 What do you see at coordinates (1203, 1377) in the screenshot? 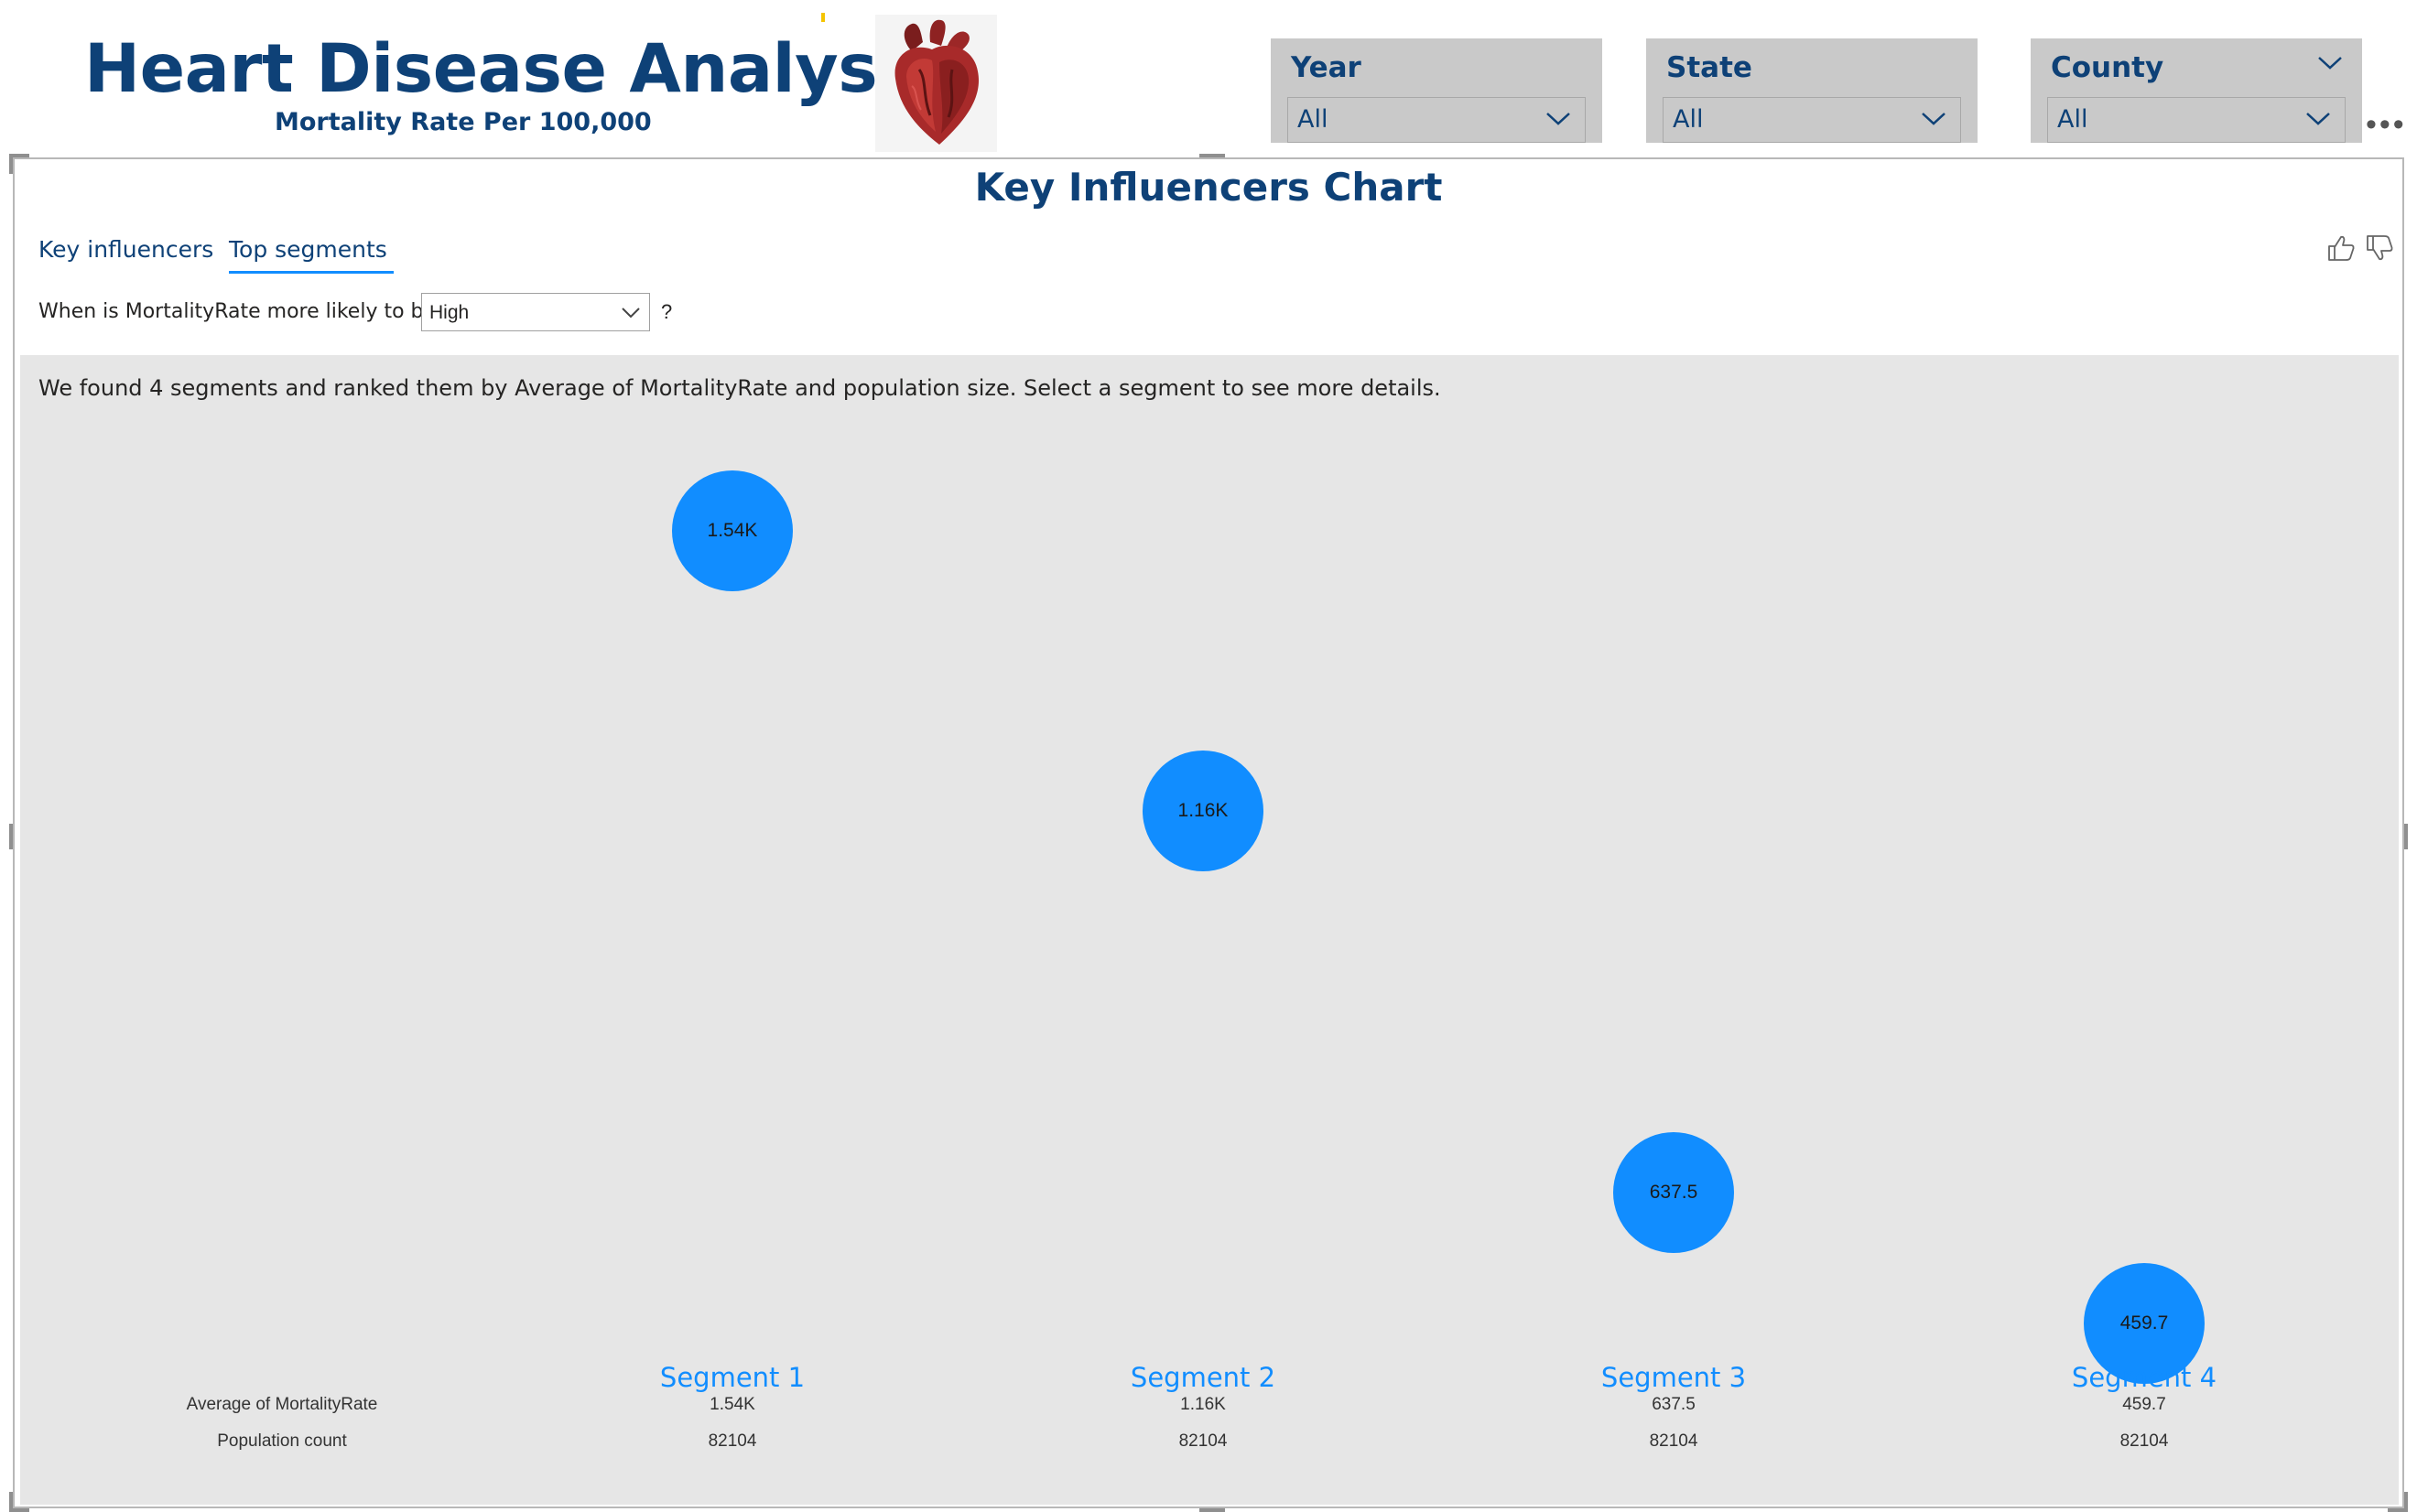
I see `segment-label-2: Segment 2` at bounding box center [1203, 1377].